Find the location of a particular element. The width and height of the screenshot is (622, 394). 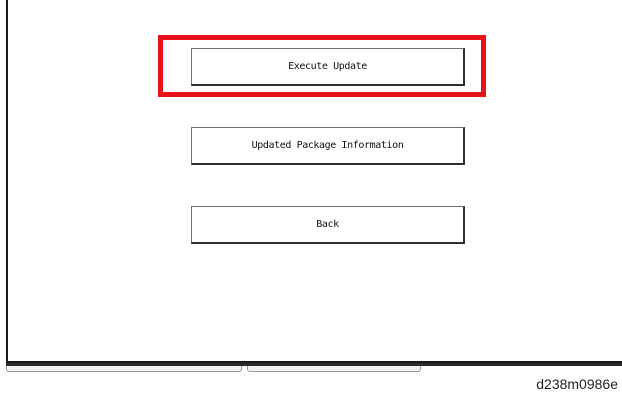

updated-package-information-button: Updated Package Information is located at coordinates (328, 146).